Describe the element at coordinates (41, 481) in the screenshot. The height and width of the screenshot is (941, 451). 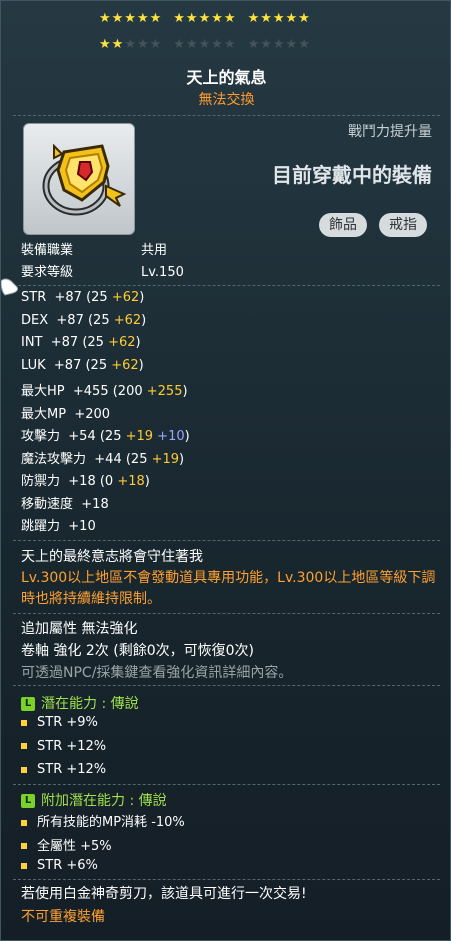
I see `stat-label: 防禦力` at that location.